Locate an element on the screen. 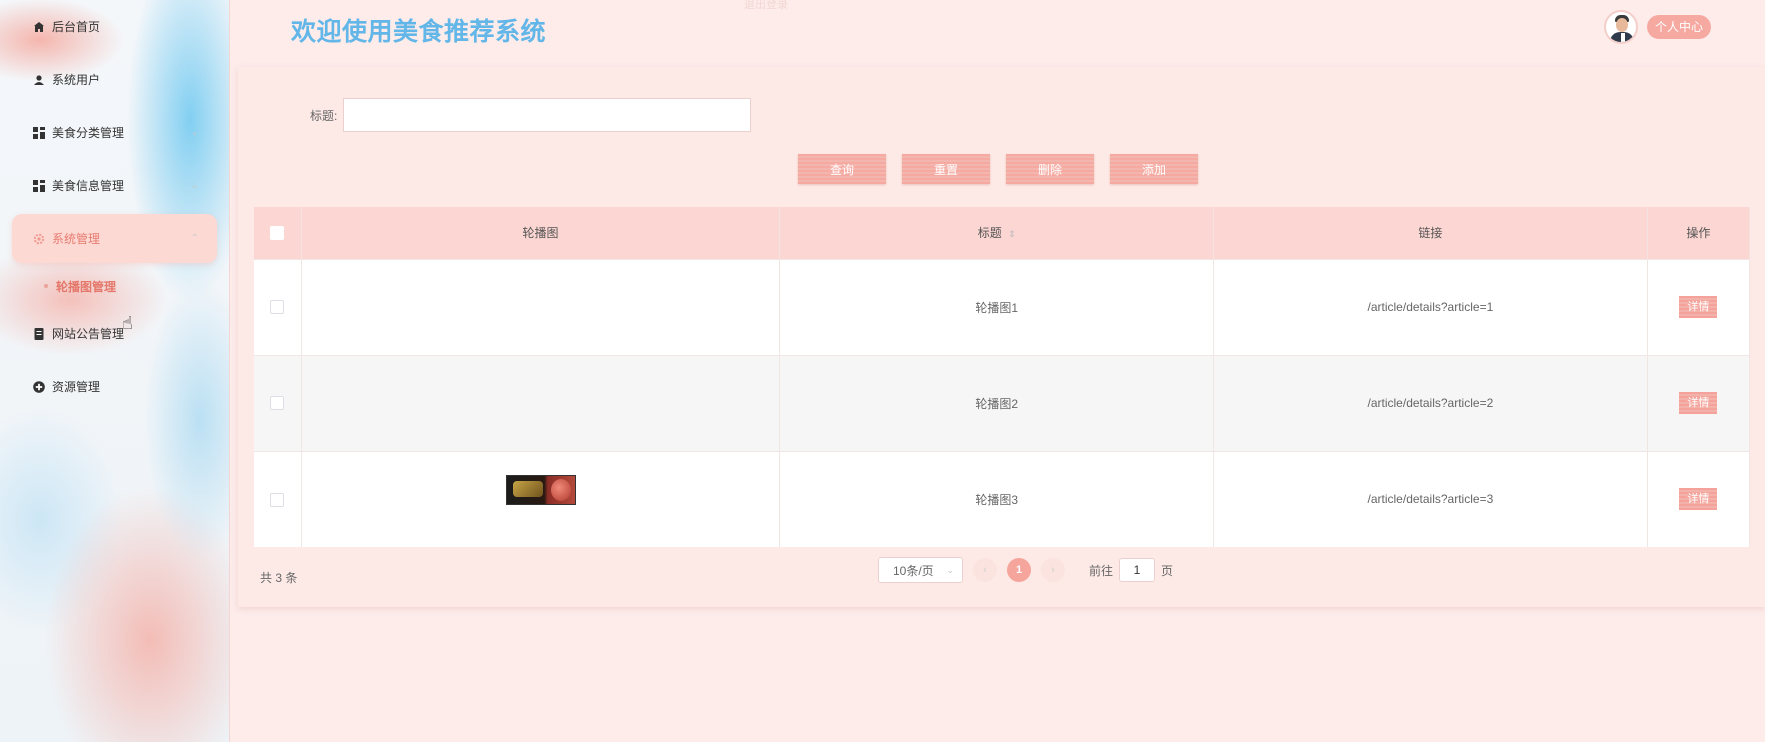  chevron-right-icon: › is located at coordinates (1053, 570).